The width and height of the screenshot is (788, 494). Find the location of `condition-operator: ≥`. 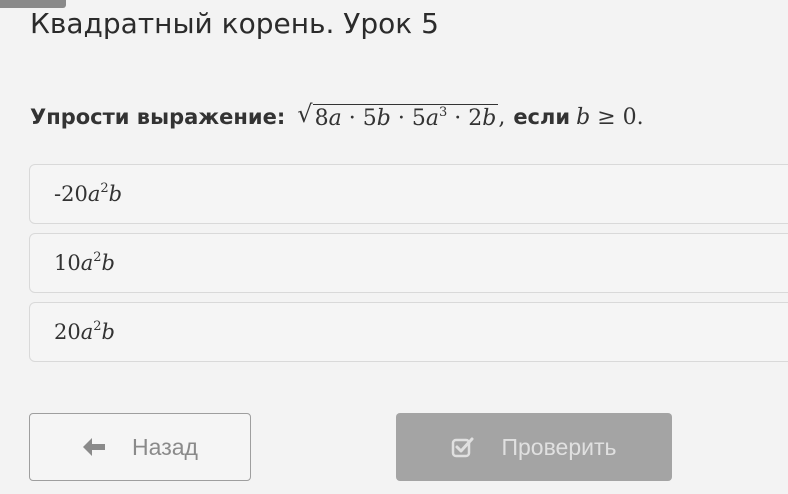

condition-operator: ≥ is located at coordinates (606, 117).